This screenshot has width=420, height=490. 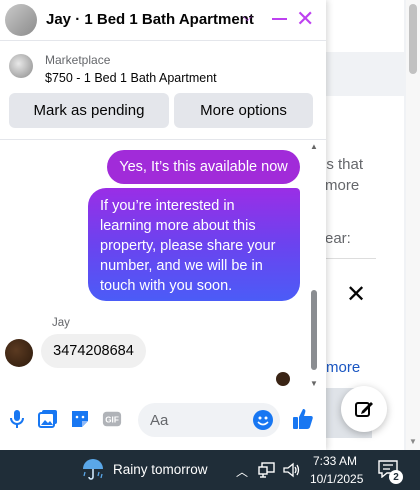 I want to click on mic-icon, so click(x=17, y=419).